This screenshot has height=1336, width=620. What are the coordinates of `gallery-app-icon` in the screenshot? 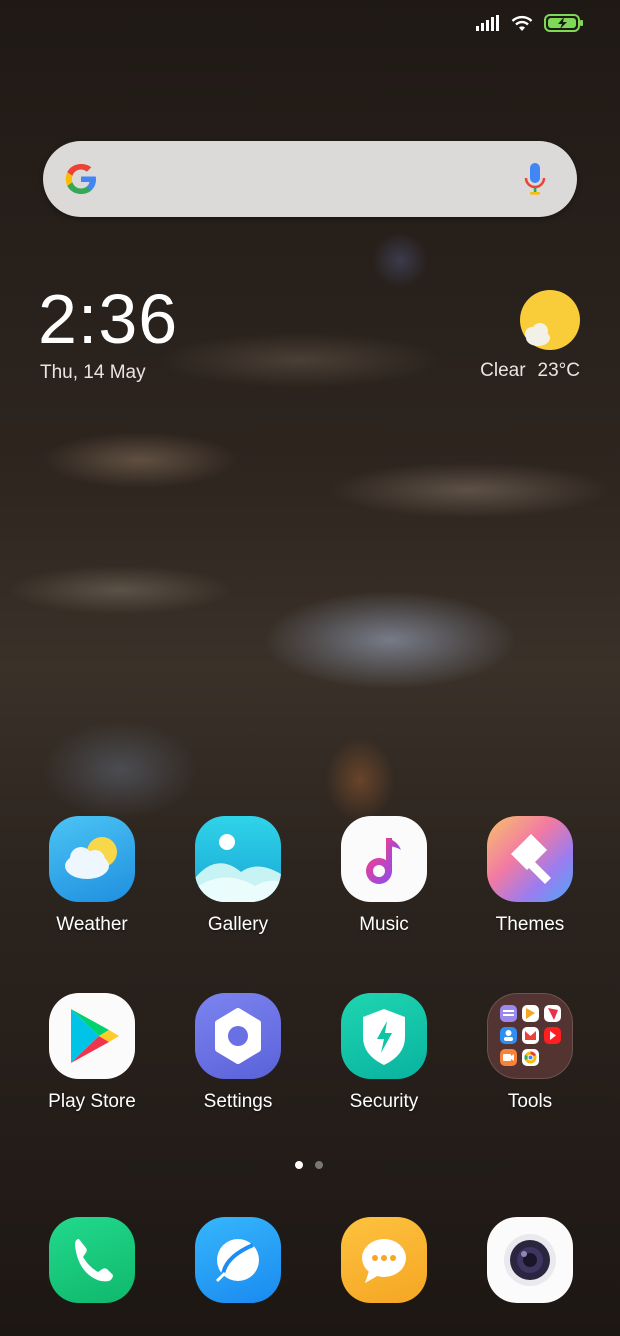 It's located at (238, 859).